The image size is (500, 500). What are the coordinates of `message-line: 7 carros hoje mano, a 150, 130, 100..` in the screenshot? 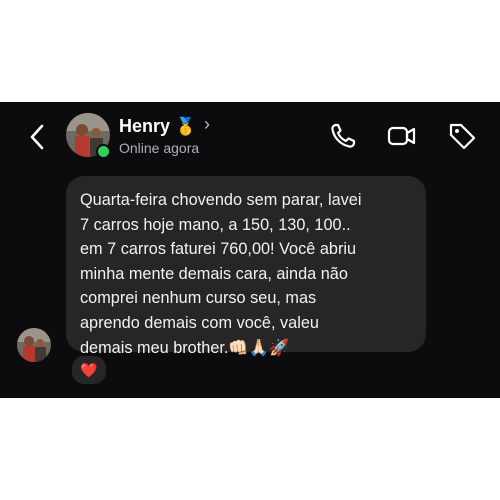 It's located at (215, 224).